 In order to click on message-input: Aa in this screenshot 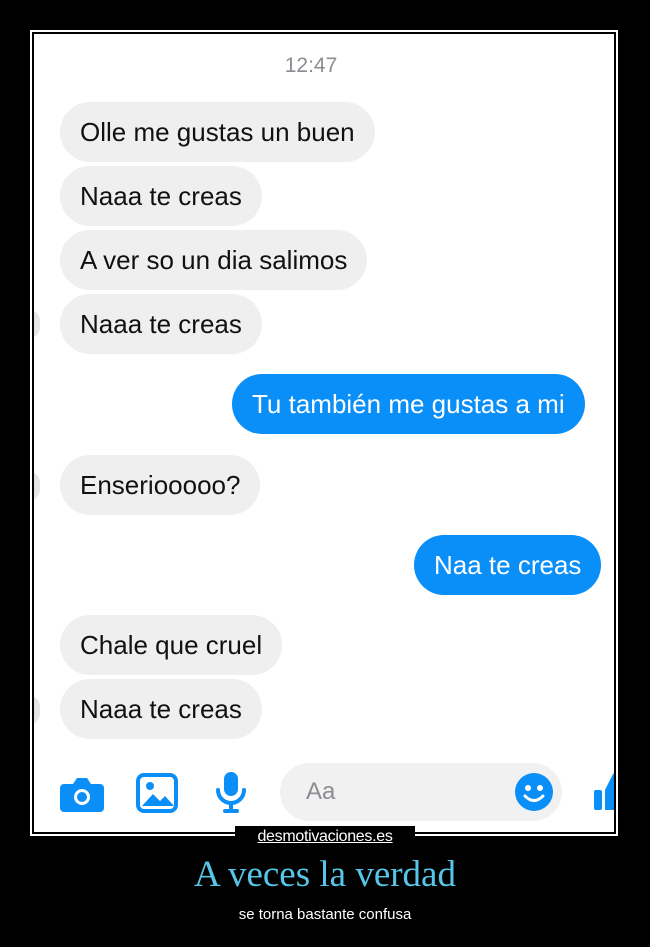, I will do `click(421, 792)`.